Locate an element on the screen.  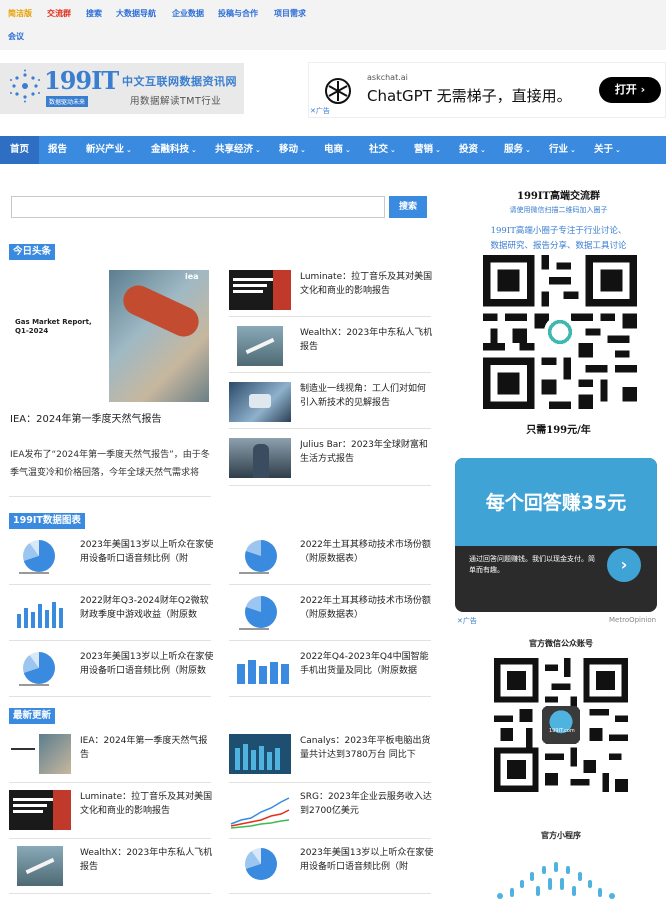
thumb-gas-report is located at coordinates (40, 754).